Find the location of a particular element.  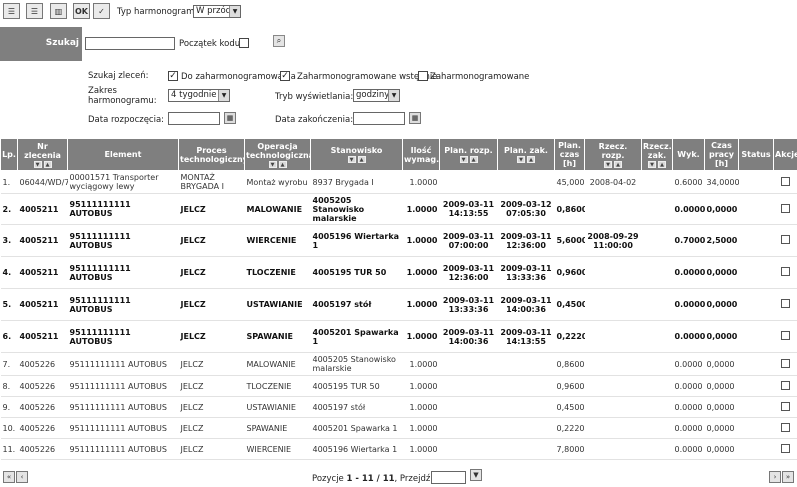

code-start-label: Początek kodu is located at coordinates (210, 44).